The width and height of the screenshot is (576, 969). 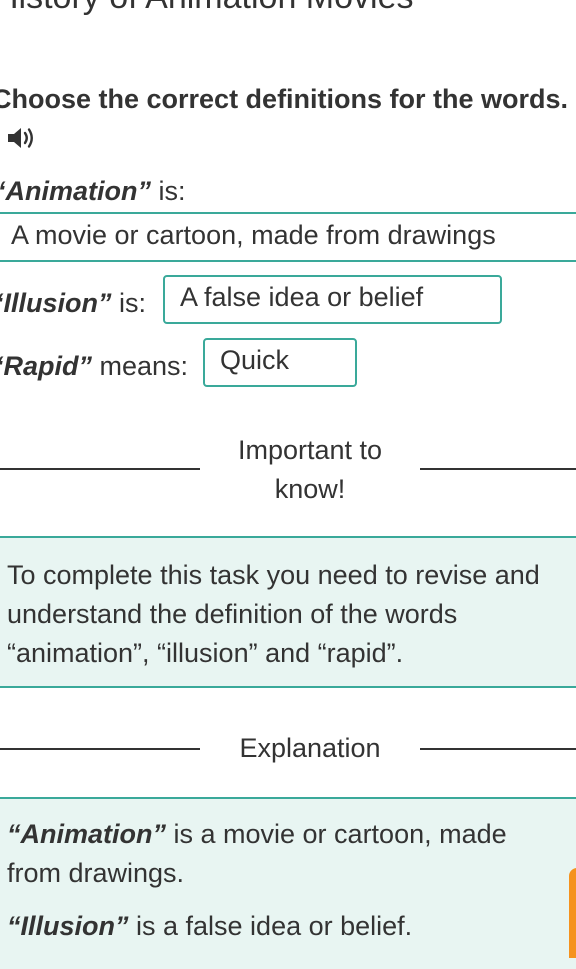 I want to click on page-title: History of Animation Movies, so click(x=207, y=8).